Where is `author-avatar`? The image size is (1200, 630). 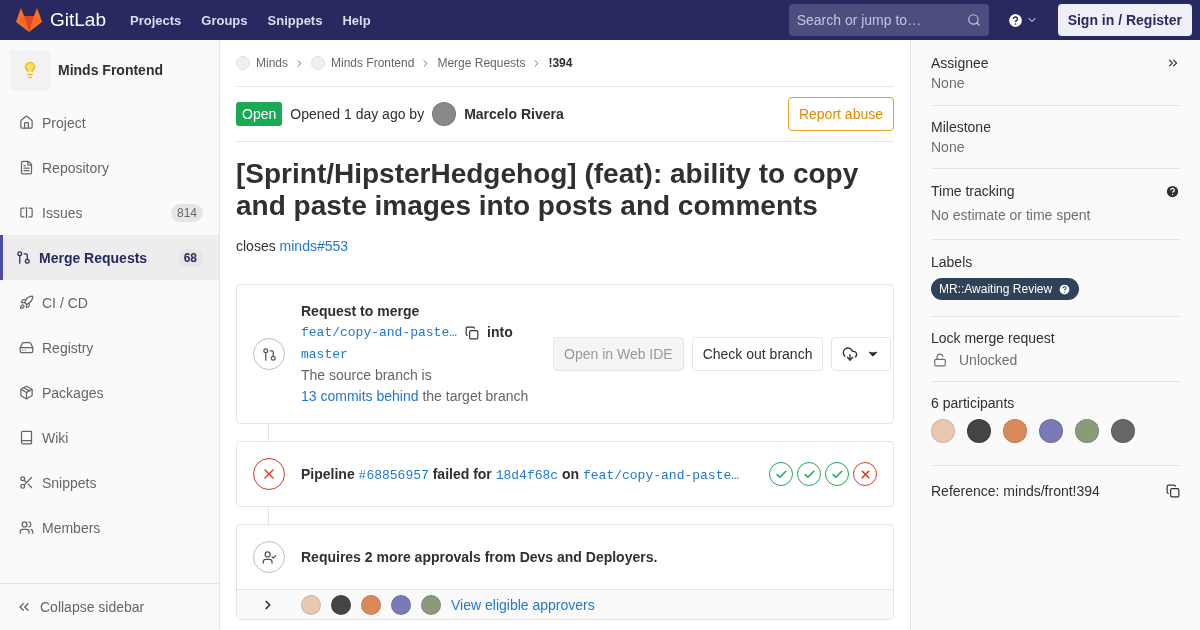 author-avatar is located at coordinates (444, 114).